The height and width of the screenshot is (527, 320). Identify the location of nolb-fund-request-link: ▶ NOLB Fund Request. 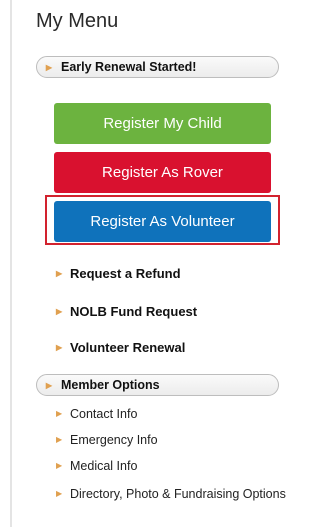
(126, 311).